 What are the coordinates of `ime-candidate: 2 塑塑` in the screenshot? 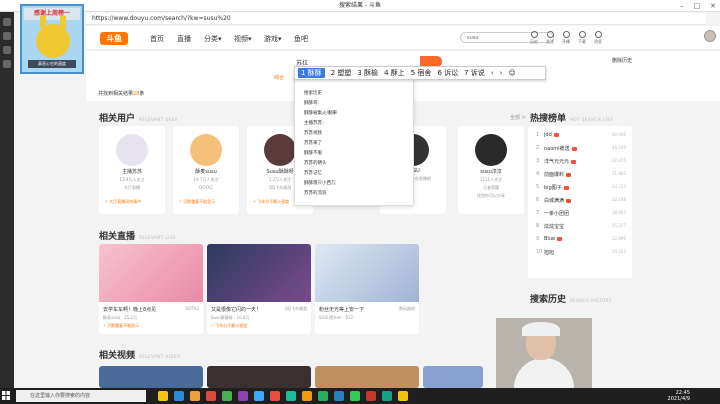 It's located at (341, 73).